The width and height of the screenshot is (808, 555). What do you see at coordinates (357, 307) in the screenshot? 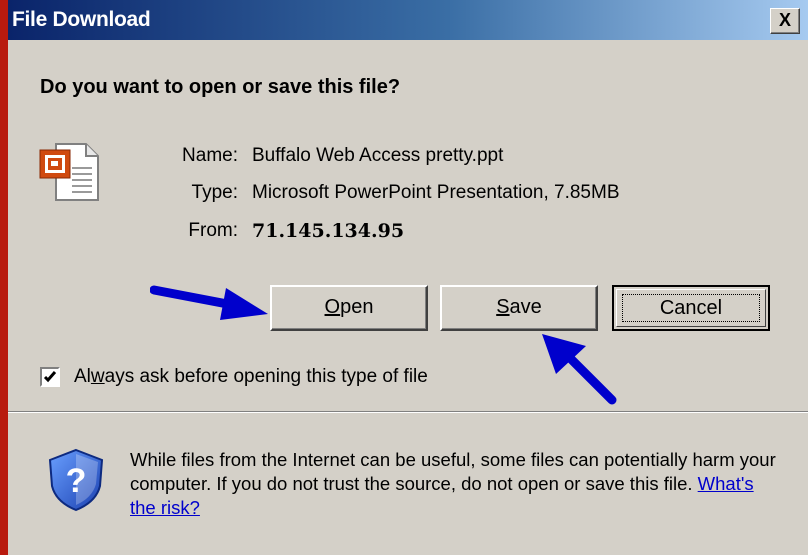
I see `open-button-label: pen` at bounding box center [357, 307].